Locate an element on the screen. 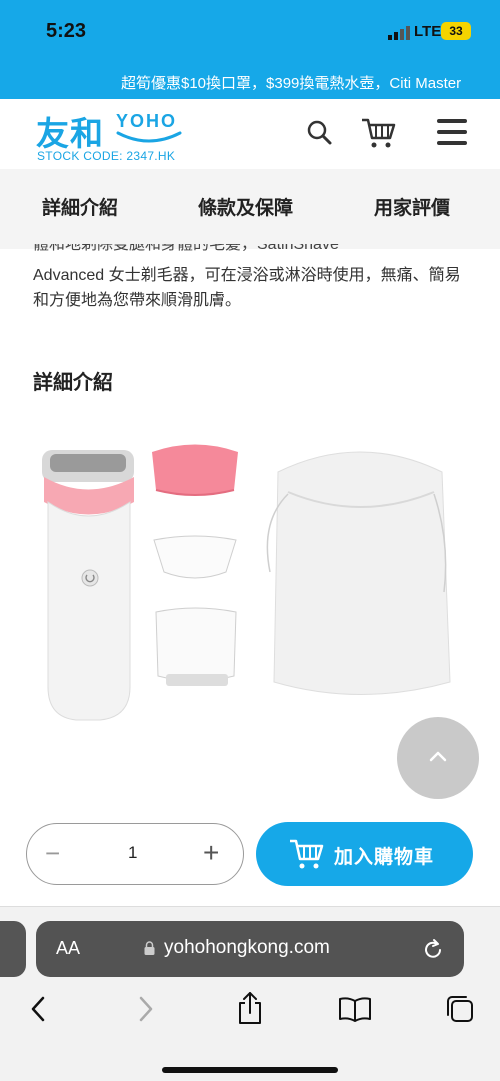  menu-icon is located at coordinates (452, 132).